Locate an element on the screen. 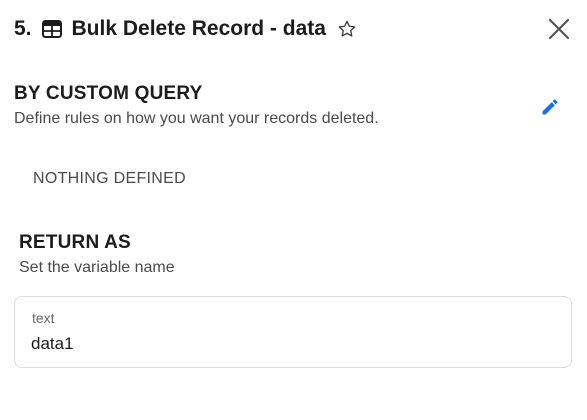  step-number: 5. is located at coordinates (23, 28).